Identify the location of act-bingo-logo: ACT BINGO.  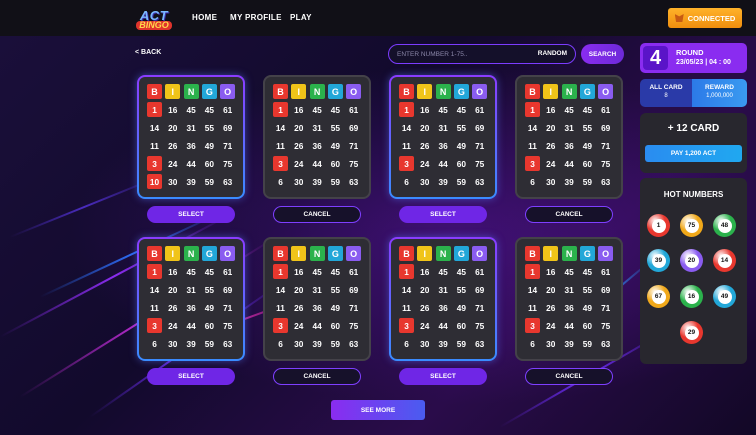
(154, 19).